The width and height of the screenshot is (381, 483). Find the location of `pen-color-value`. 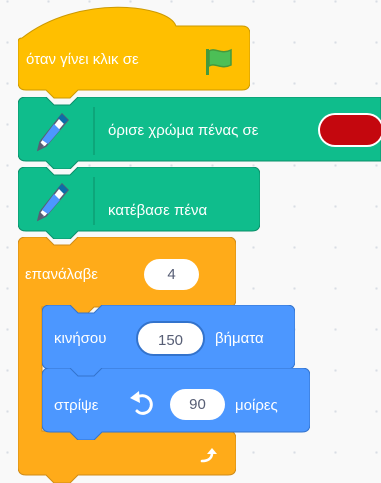

pen-color-value is located at coordinates (350, 130).